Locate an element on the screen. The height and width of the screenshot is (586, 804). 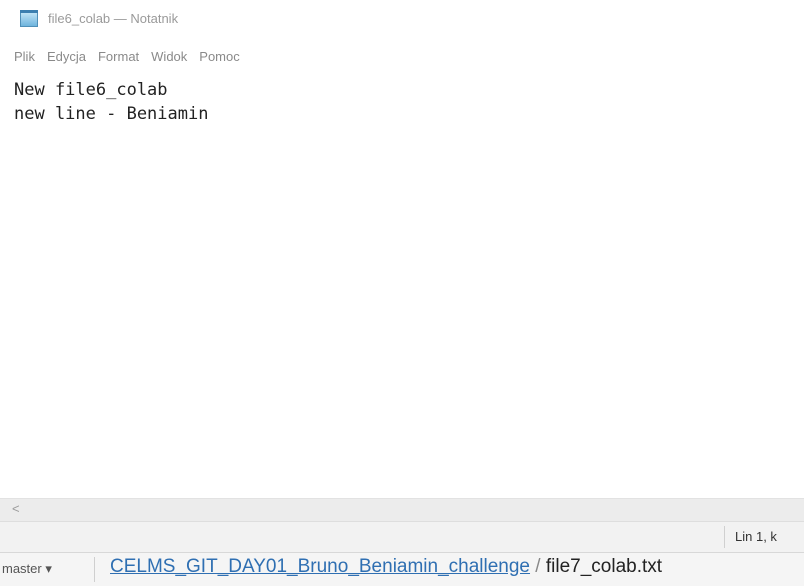
status-divider is located at coordinates (724, 537).